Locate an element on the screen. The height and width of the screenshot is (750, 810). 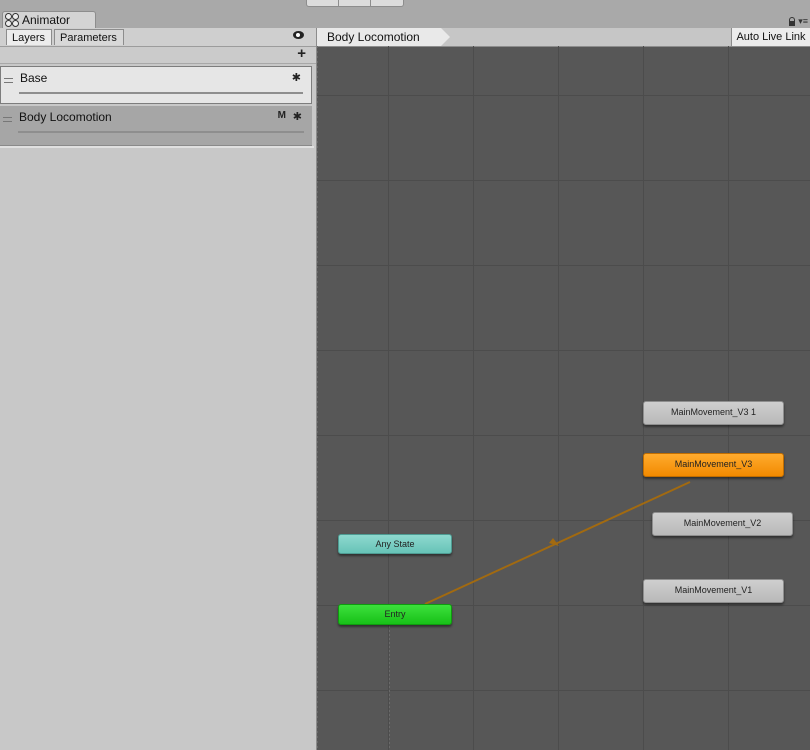
layer-name: Body Locomotion is located at coordinates (65, 117).